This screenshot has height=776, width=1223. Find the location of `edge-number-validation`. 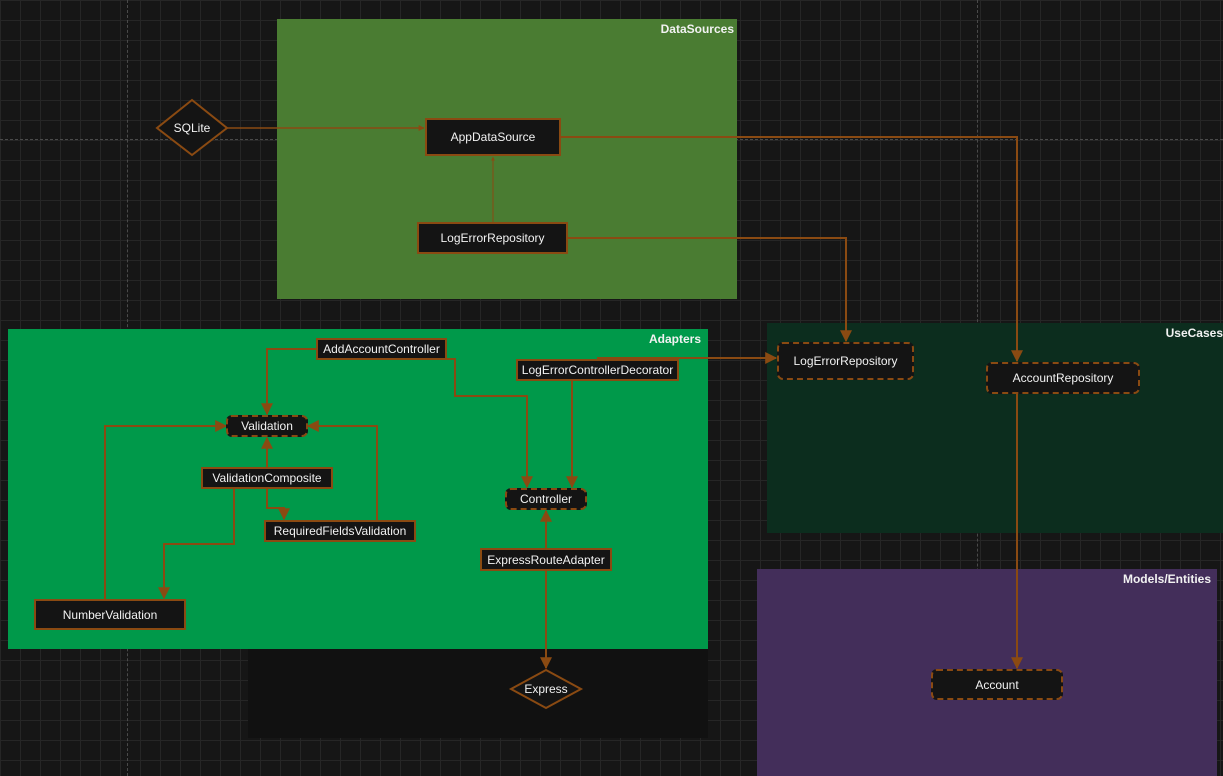

edge-number-validation is located at coordinates (166, 509).